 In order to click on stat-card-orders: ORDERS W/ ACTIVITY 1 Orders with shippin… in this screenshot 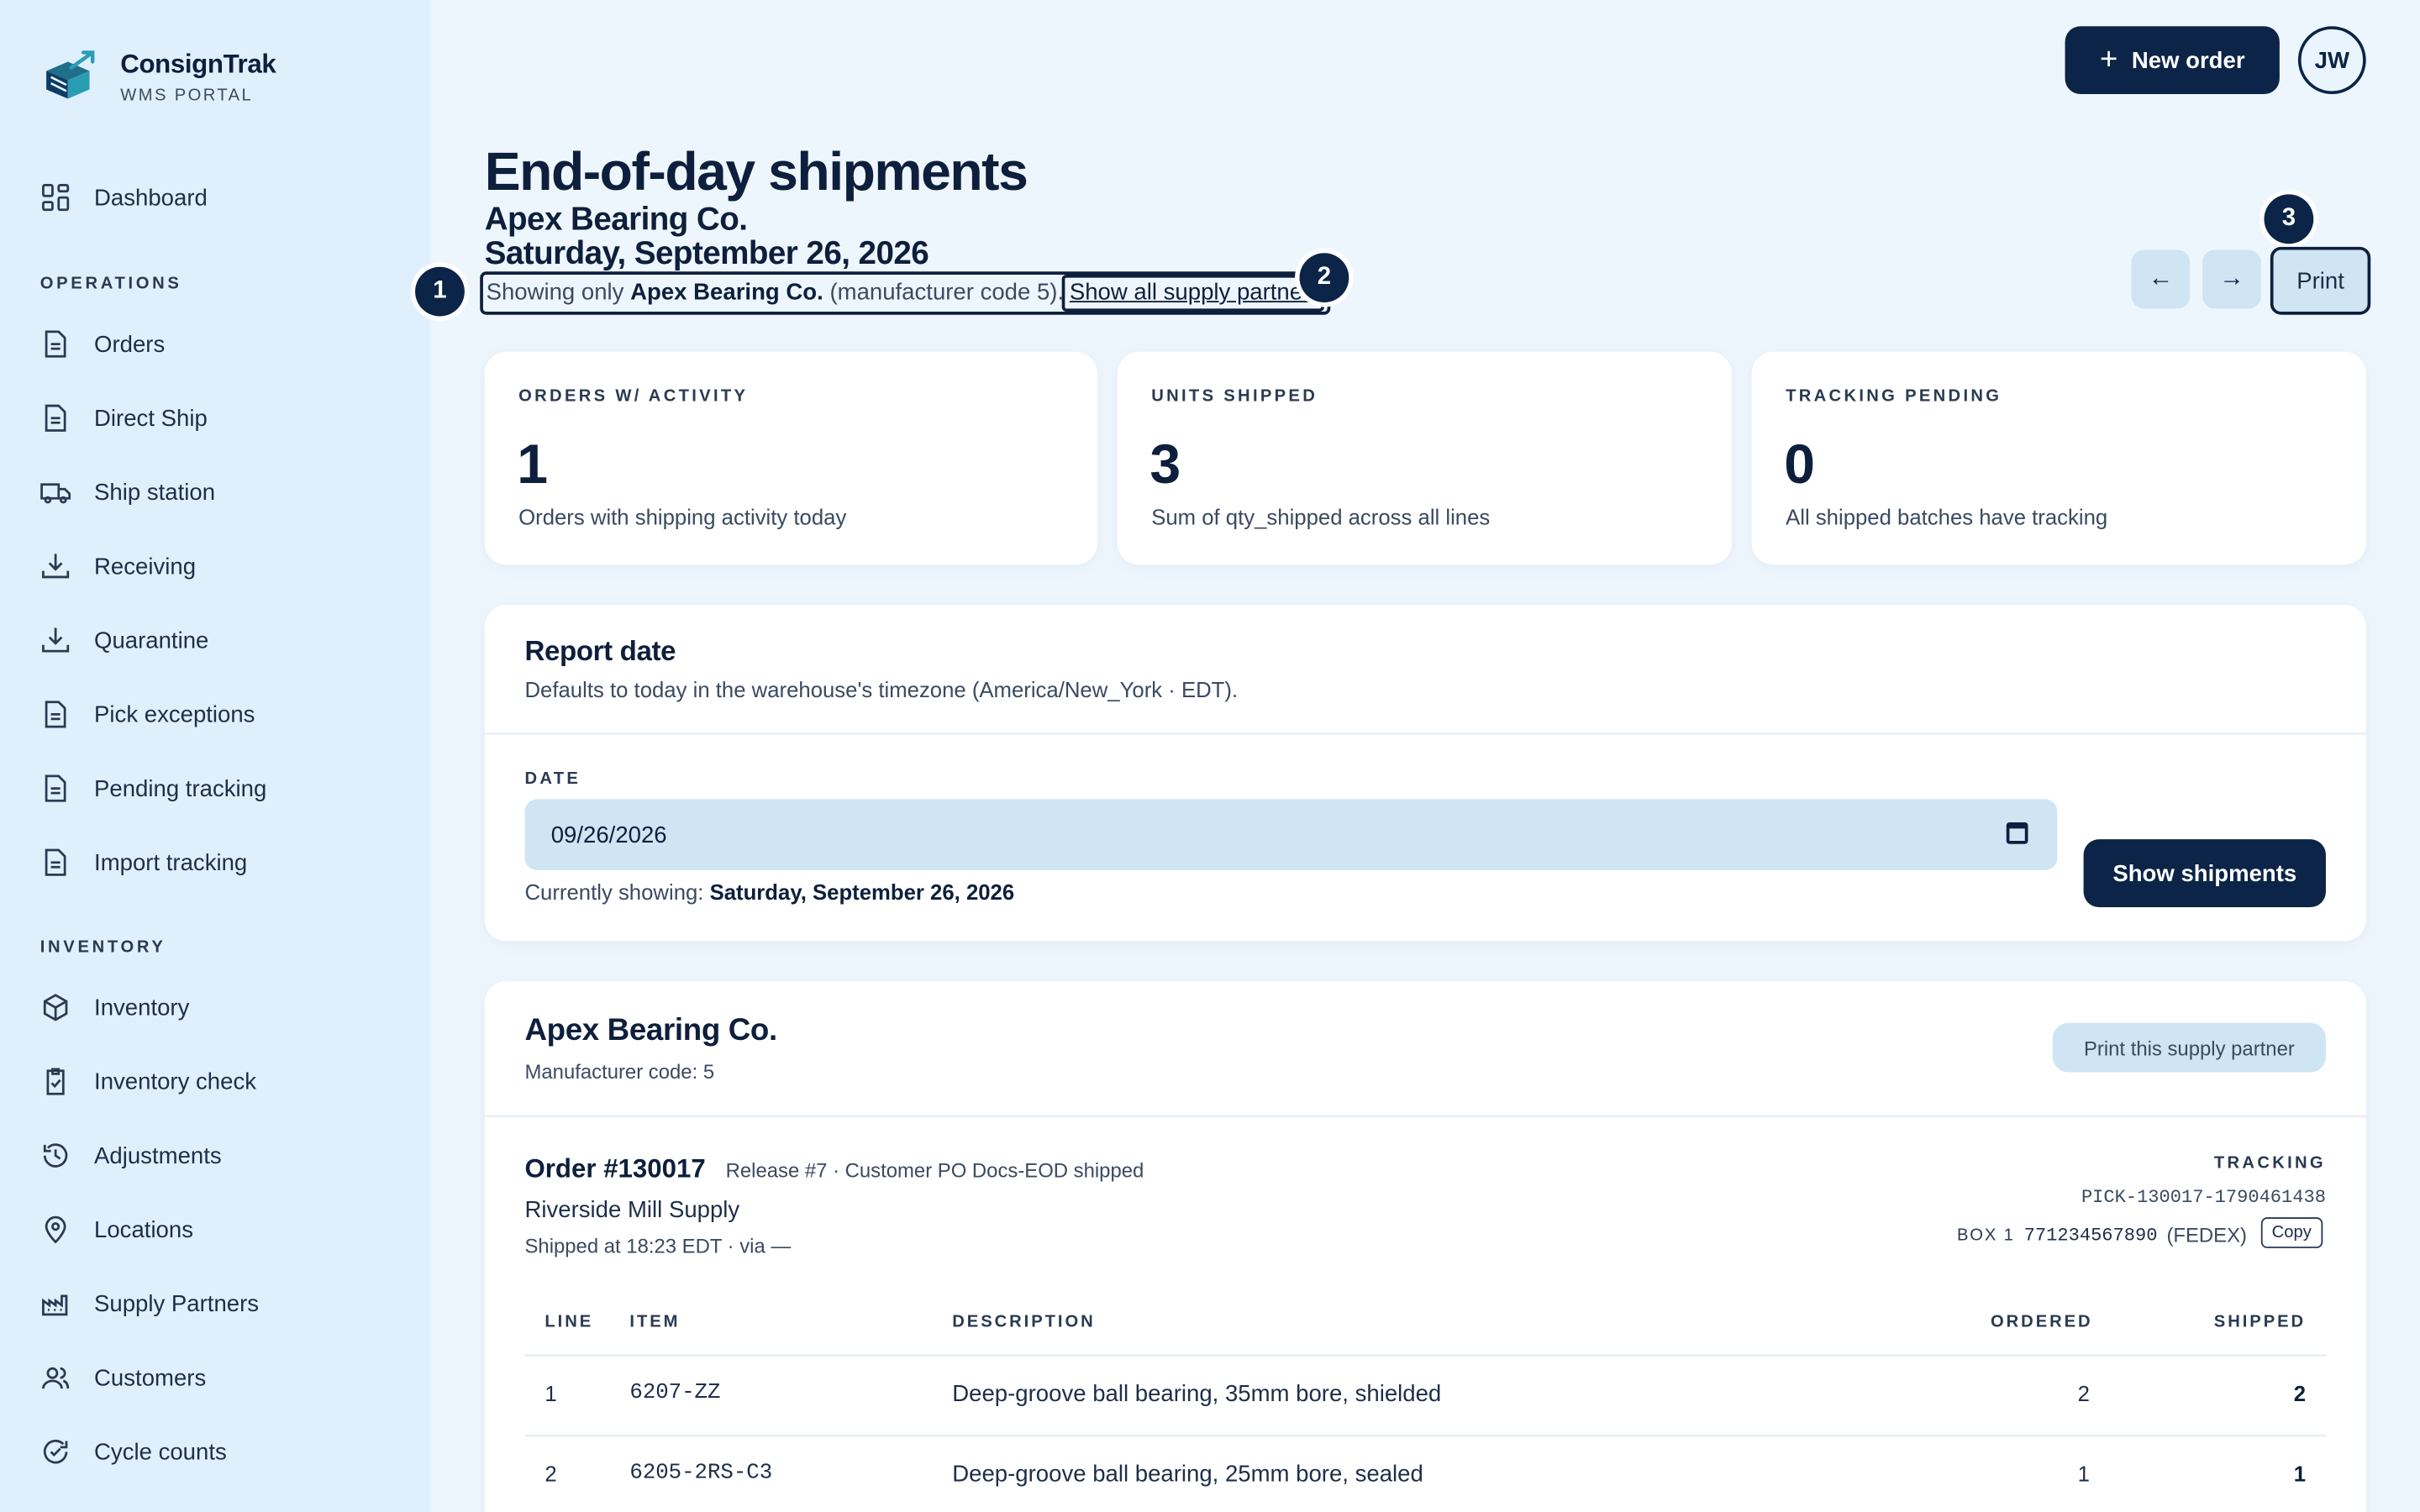, I will do `click(790, 458)`.